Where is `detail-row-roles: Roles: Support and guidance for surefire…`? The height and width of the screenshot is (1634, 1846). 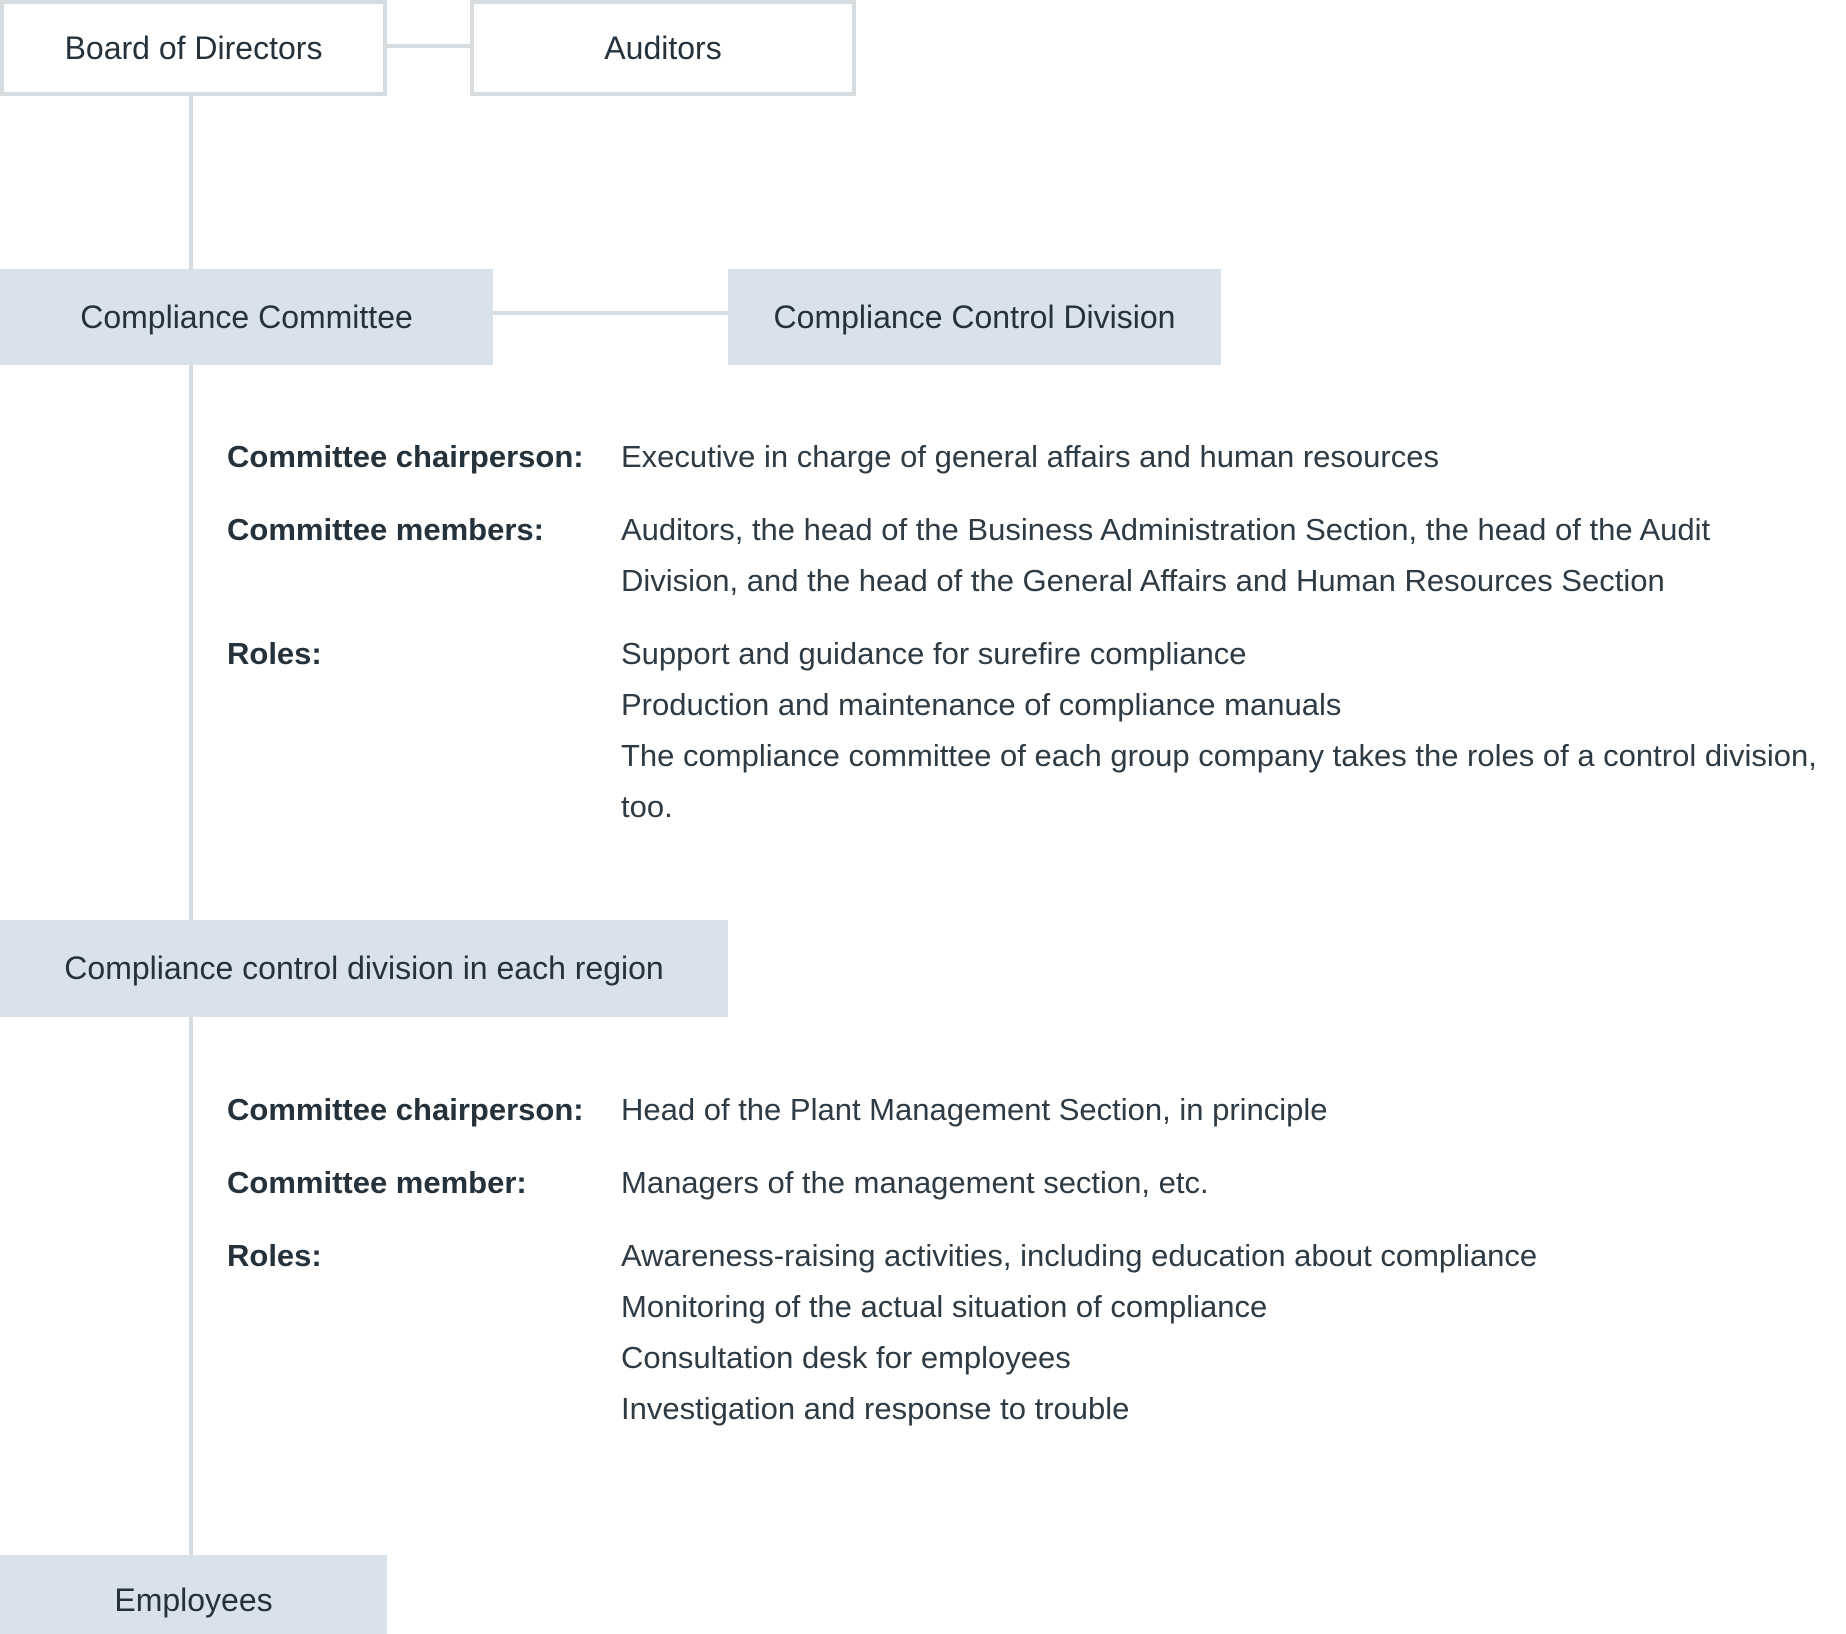
detail-row-roles: Roles: Support and guidance for surefire… is located at coordinates (1027, 730).